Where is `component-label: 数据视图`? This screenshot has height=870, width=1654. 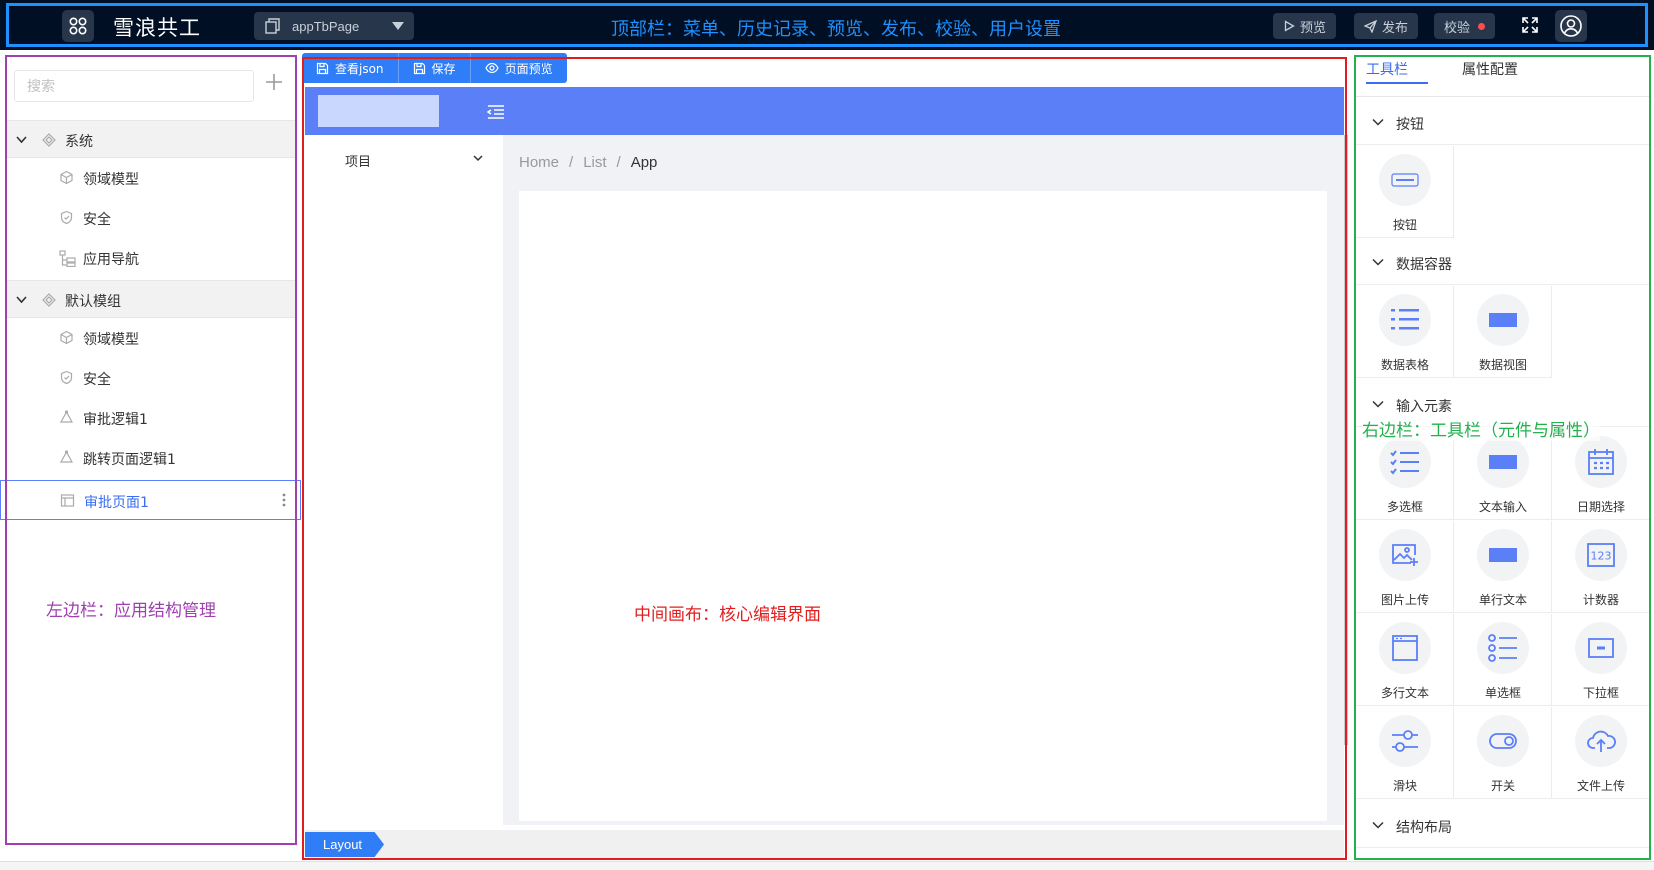
component-label: 数据视图 is located at coordinates (1502, 365).